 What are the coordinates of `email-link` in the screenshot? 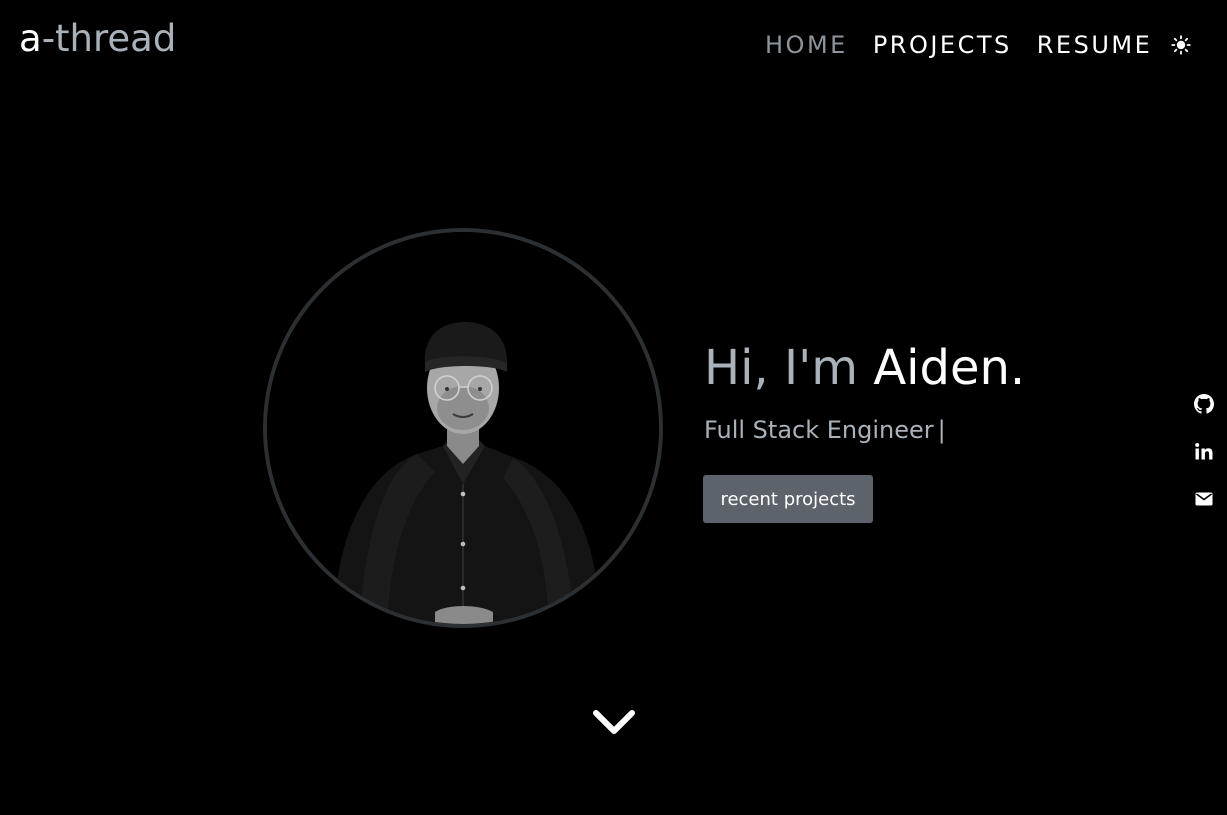 It's located at (1204, 499).